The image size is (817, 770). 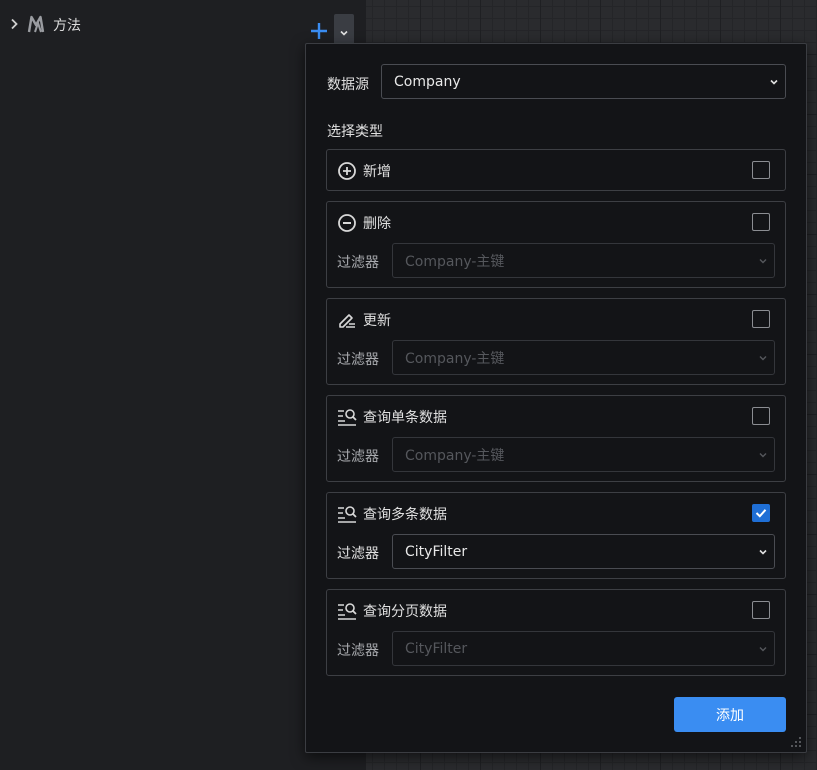 I want to click on add-button: 添加, so click(x=730, y=714).